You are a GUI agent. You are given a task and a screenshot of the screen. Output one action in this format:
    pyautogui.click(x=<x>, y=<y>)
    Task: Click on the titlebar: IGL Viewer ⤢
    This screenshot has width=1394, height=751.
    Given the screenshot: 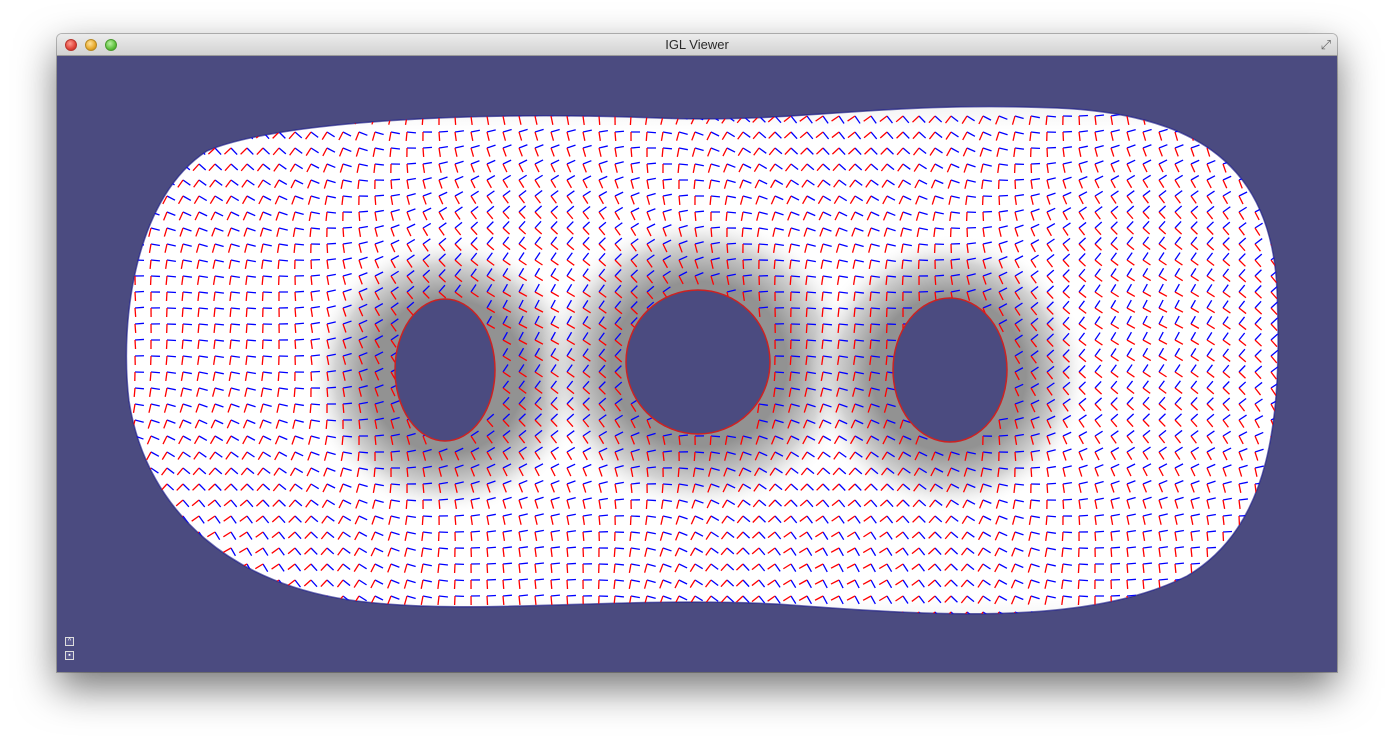 What is the action you would take?
    pyautogui.click(x=697, y=45)
    